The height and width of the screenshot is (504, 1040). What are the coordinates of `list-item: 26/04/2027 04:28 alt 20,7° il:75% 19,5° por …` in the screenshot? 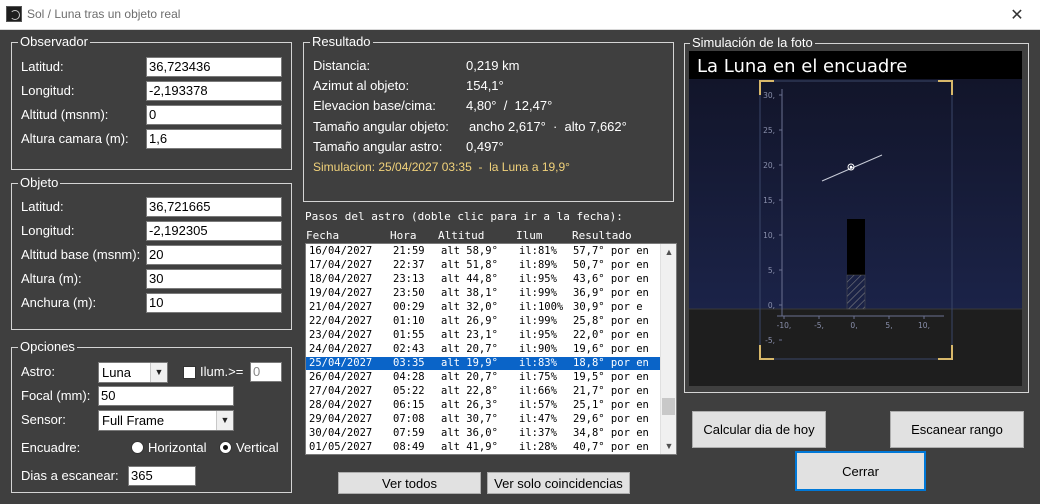 It's located at (484, 377).